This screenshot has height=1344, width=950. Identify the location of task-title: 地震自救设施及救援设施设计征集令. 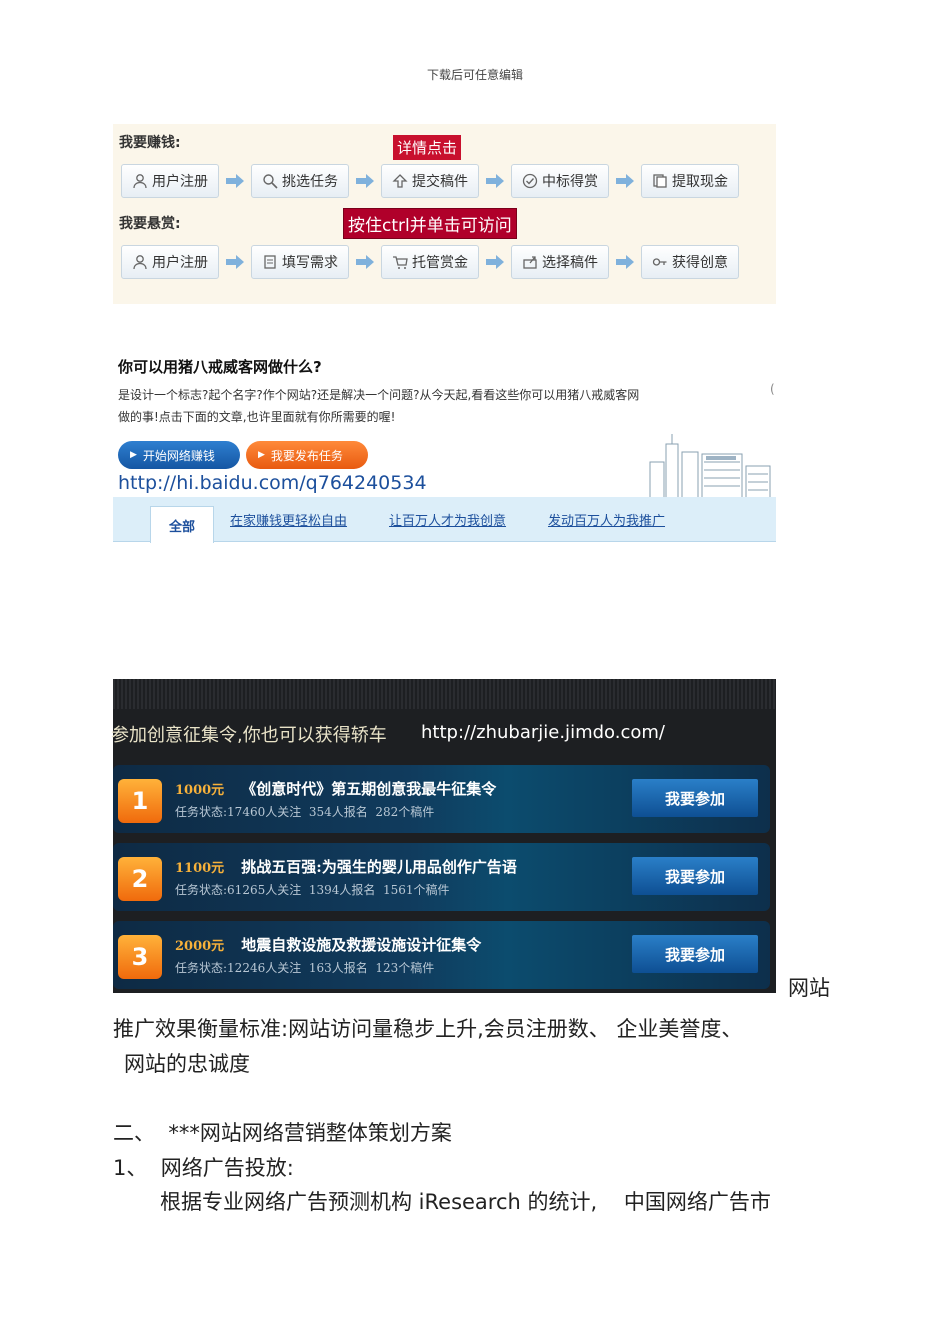
(361, 945).